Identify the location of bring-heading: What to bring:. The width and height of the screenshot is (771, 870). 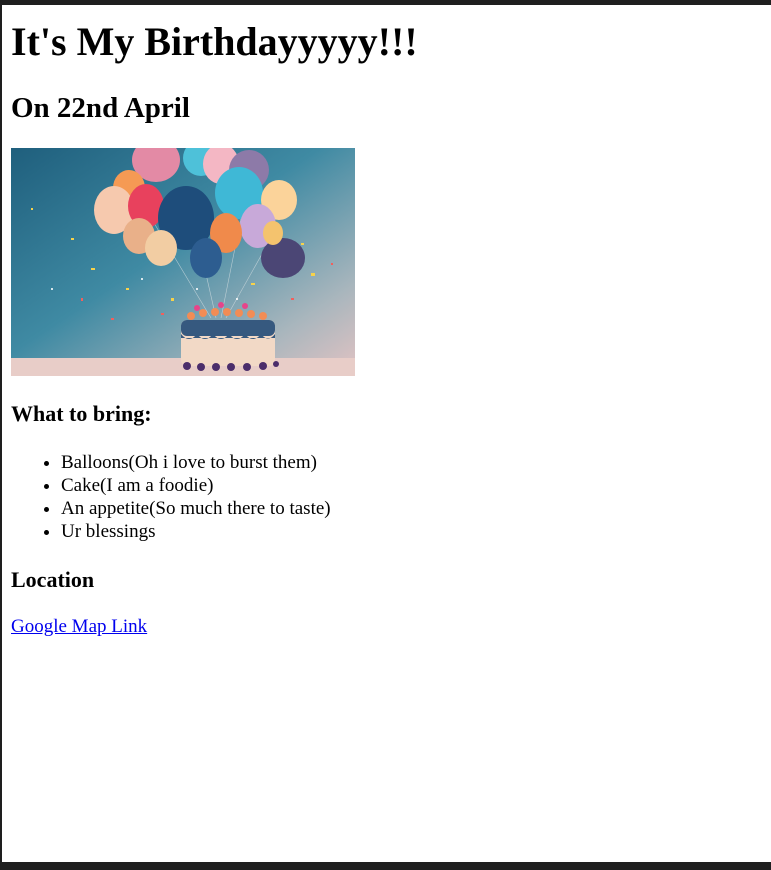
(81, 413).